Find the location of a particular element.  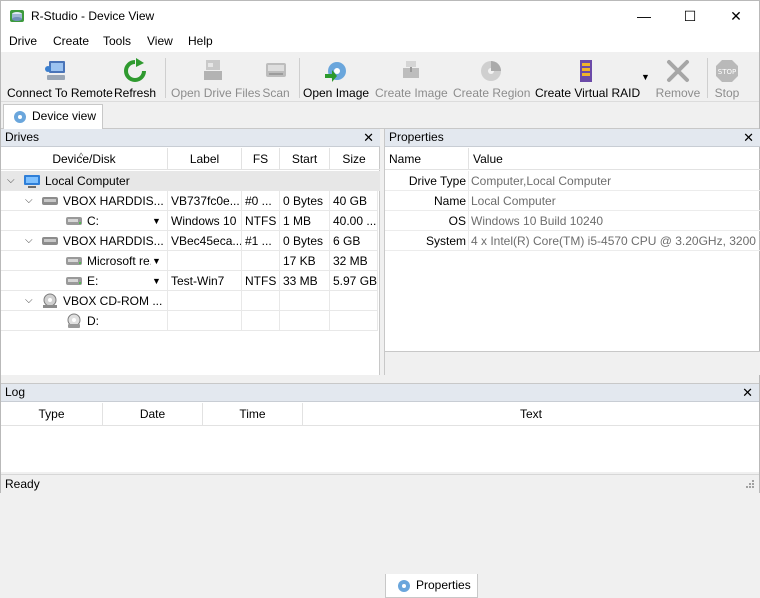

toolbar-label: Refresh is located at coordinates (135, 93).